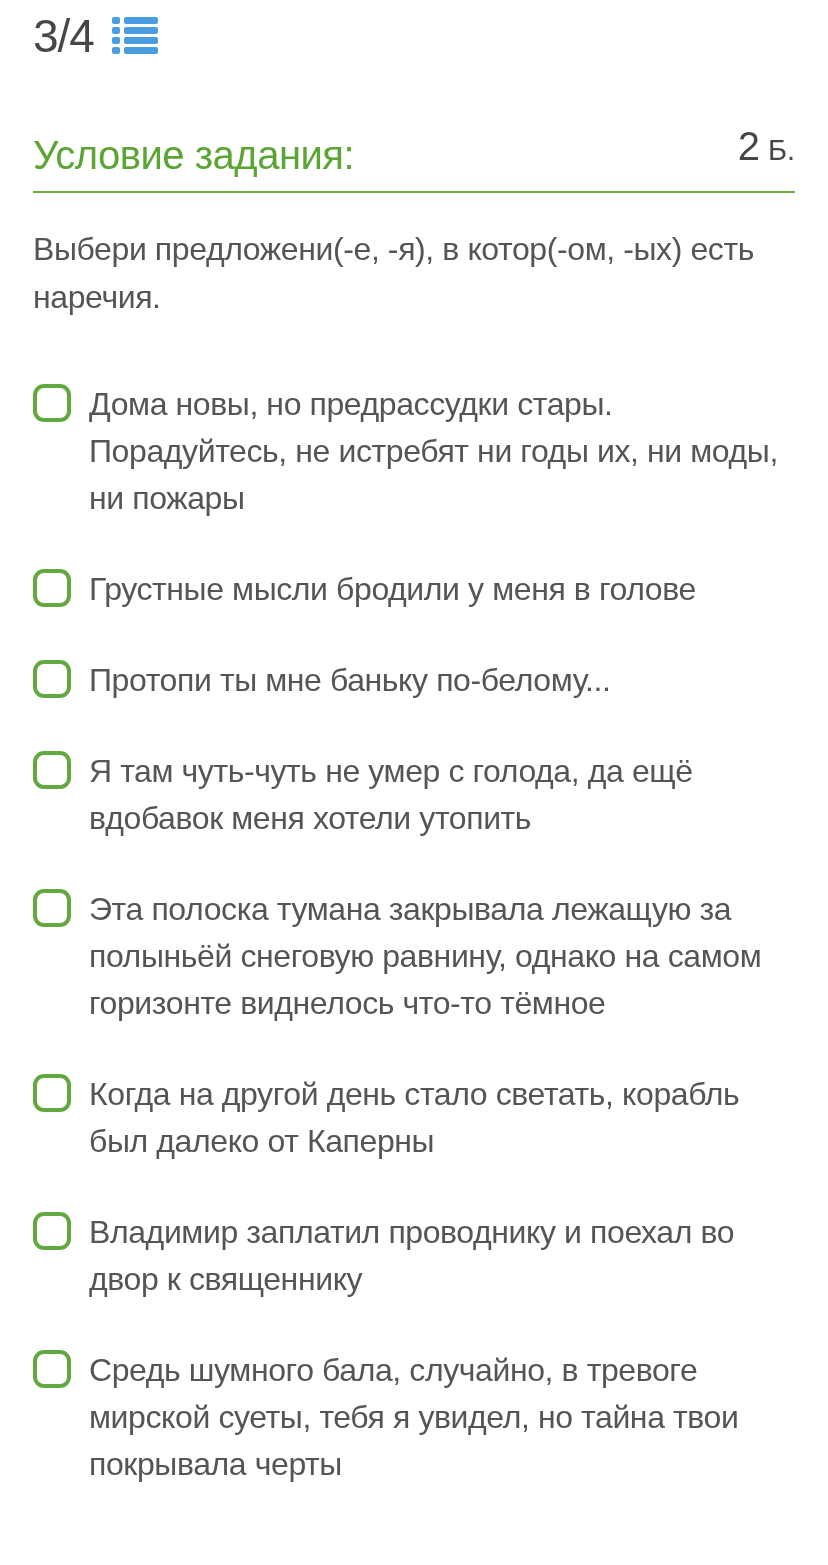  What do you see at coordinates (63, 36) in the screenshot?
I see `question-counter: 3/4` at bounding box center [63, 36].